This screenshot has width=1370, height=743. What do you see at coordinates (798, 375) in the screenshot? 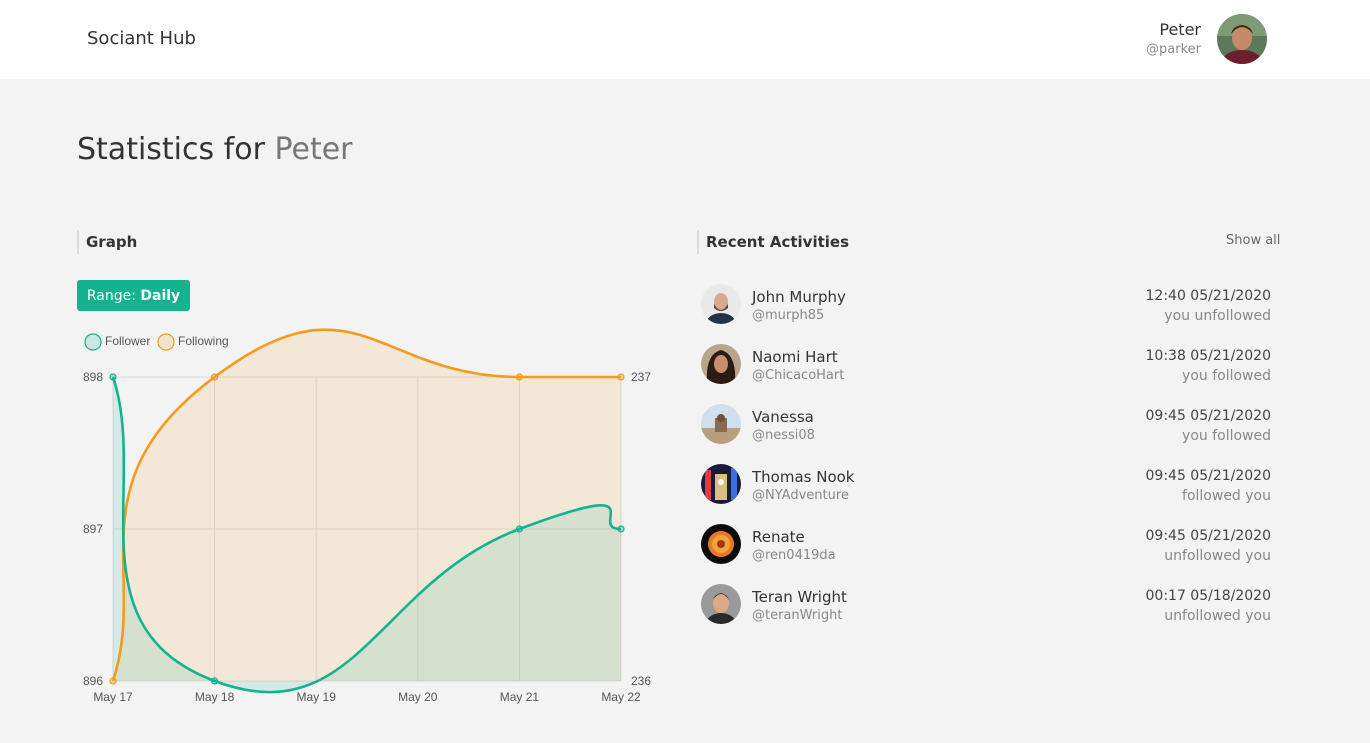
I see `activity-handle: @ChicacoHart` at bounding box center [798, 375].